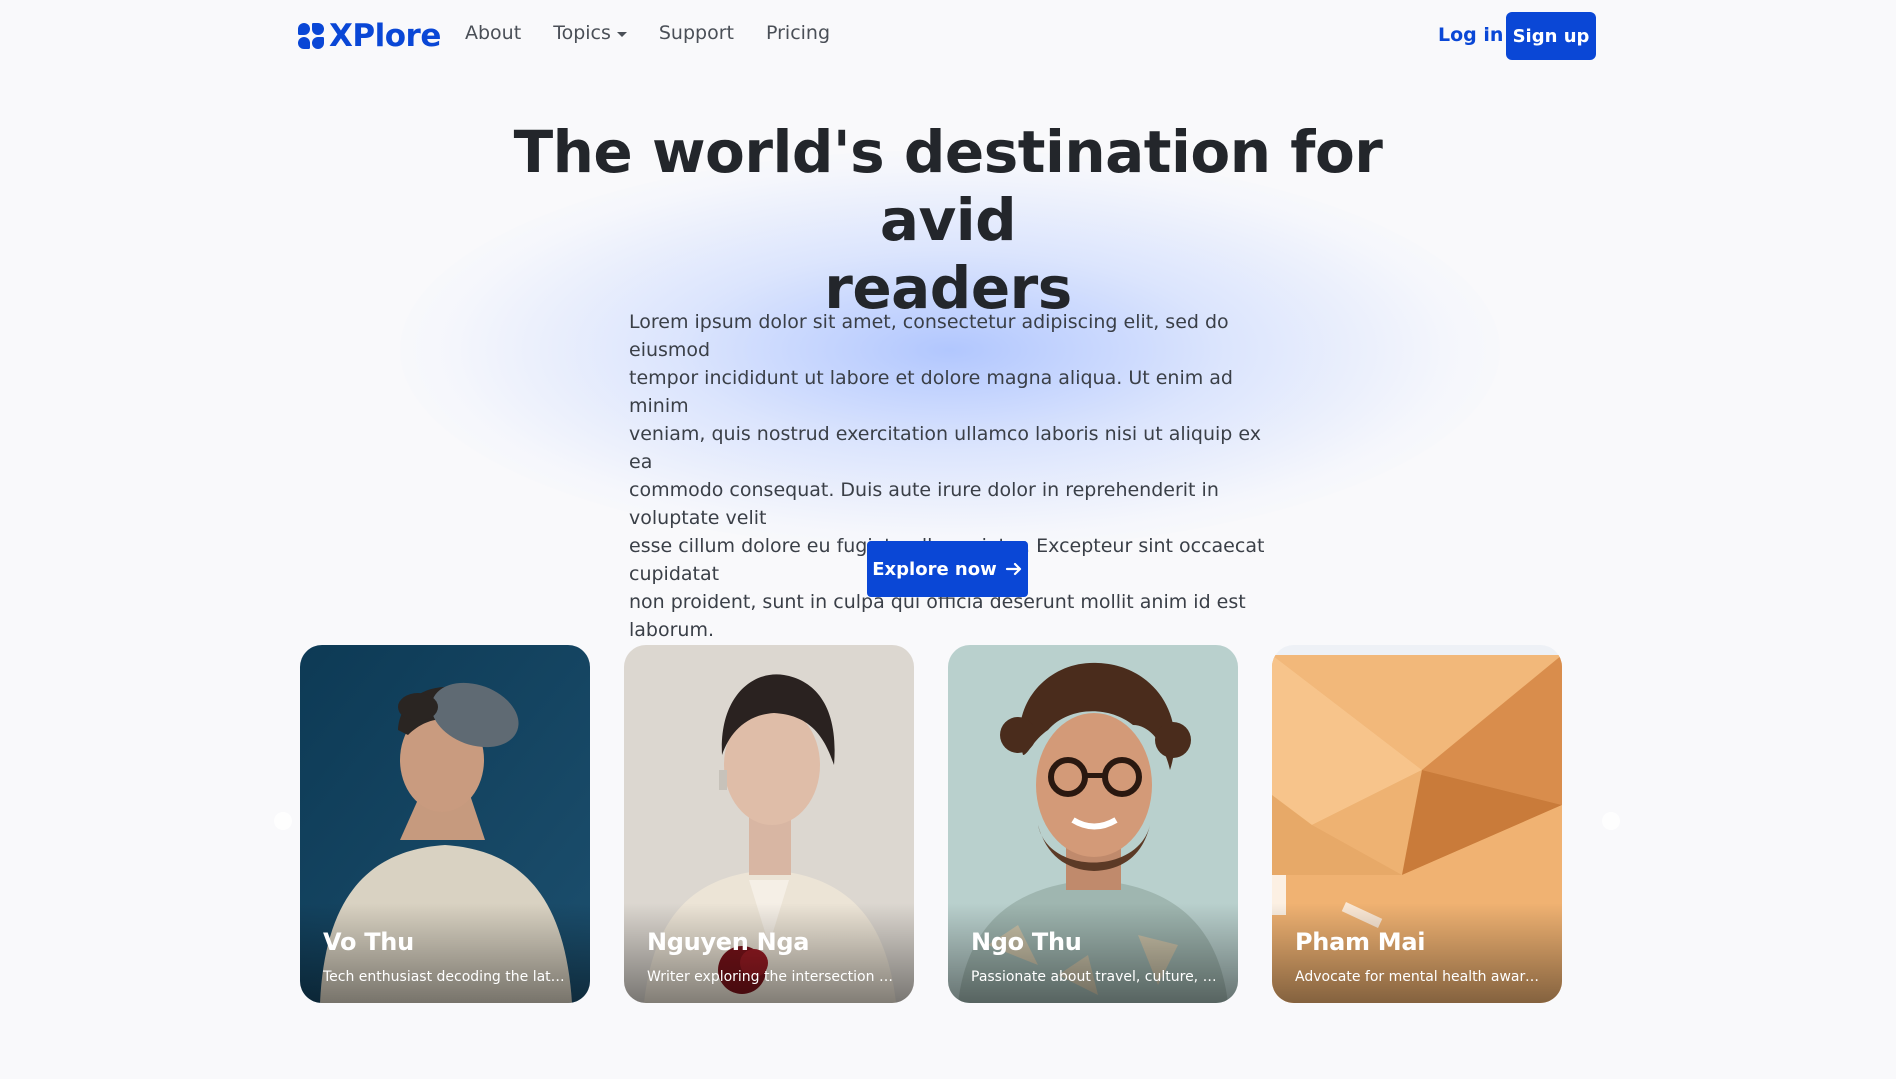 The image size is (1896, 1079). I want to click on nav-link-topics-label: Topics, so click(582, 33).